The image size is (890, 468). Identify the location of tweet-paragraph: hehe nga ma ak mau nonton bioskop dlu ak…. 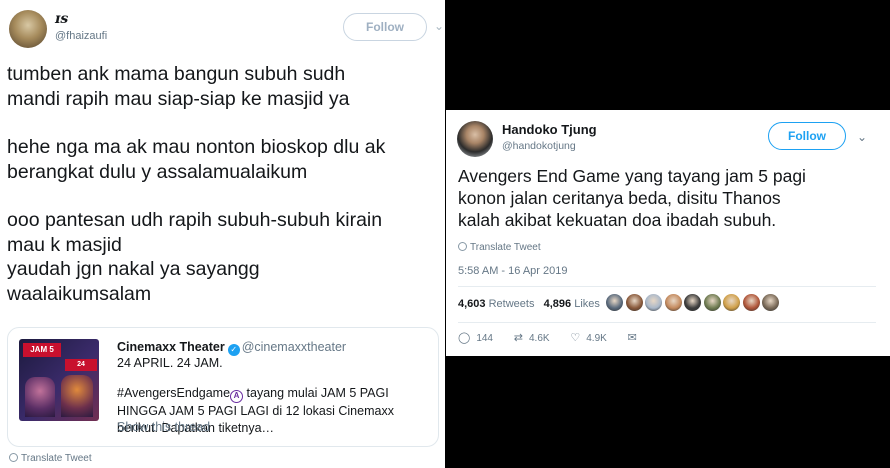
(226, 159).